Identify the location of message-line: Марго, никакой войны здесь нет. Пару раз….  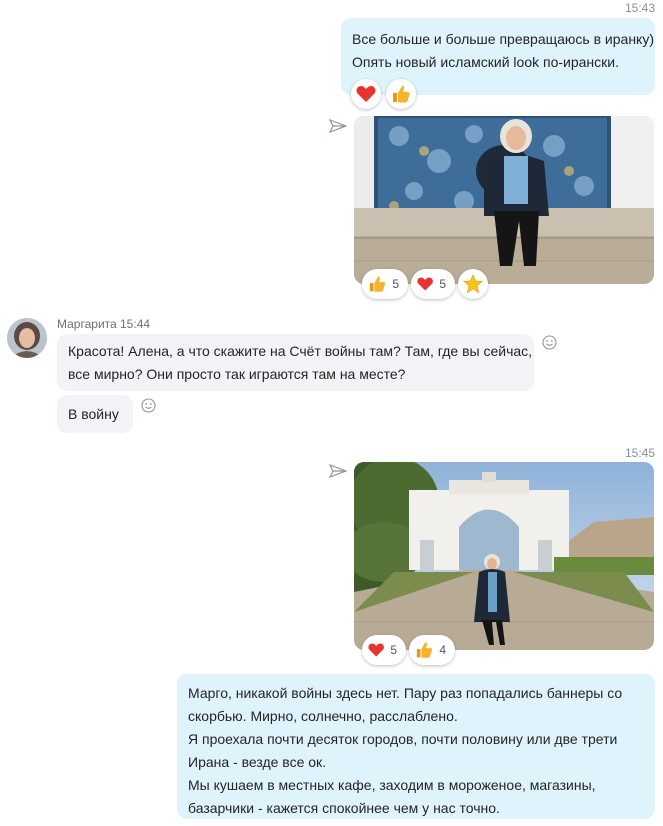
(405, 693).